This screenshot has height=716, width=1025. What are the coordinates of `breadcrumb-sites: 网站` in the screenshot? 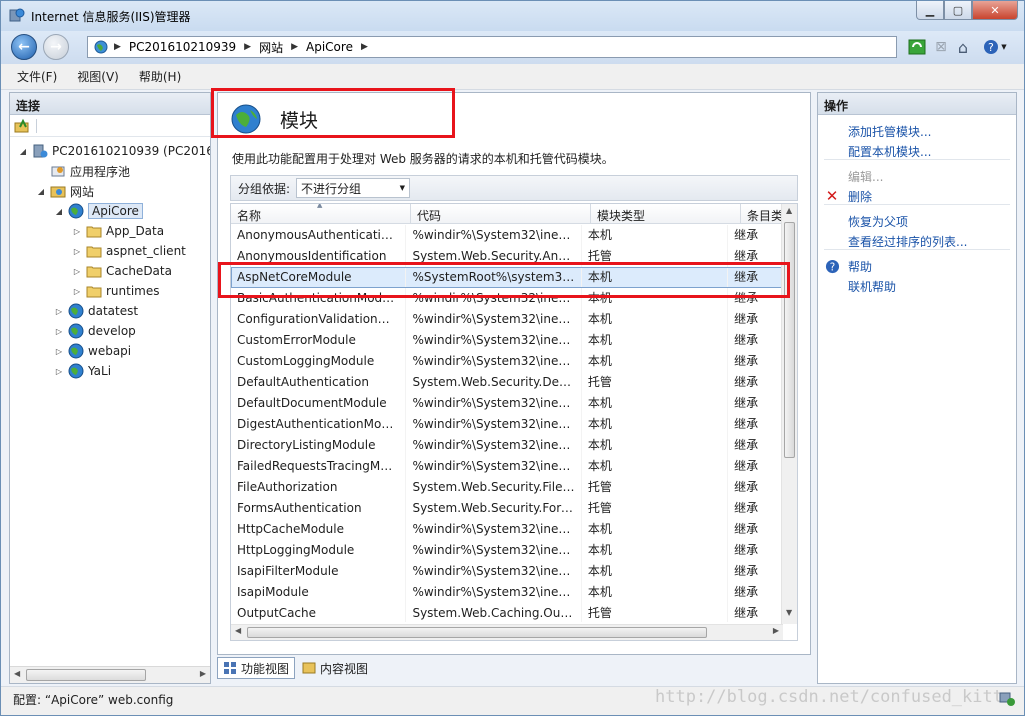 It's located at (271, 47).